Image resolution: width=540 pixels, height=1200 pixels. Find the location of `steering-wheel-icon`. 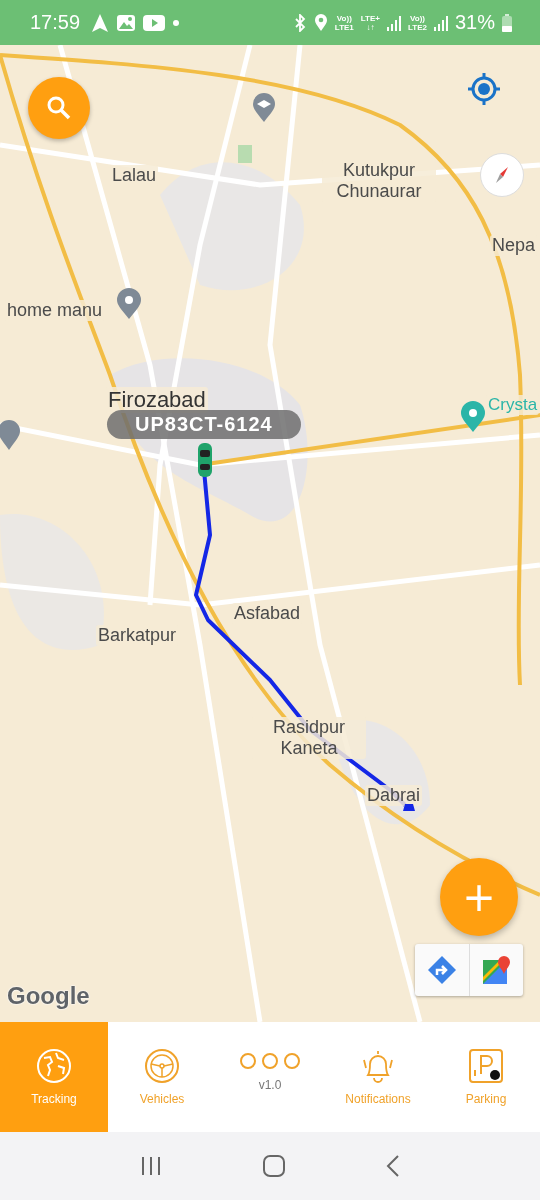

steering-wheel-icon is located at coordinates (162, 1066).